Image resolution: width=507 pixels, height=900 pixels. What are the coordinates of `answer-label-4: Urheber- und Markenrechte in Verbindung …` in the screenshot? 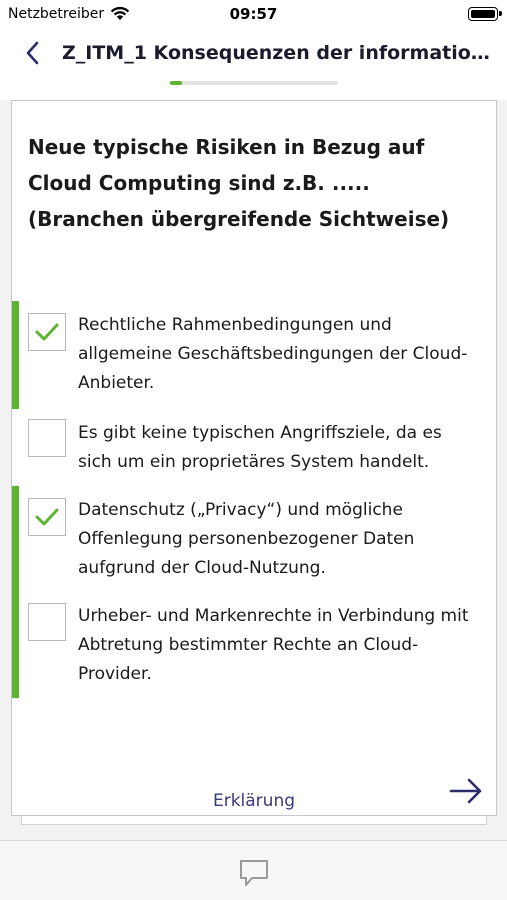 It's located at (273, 645).